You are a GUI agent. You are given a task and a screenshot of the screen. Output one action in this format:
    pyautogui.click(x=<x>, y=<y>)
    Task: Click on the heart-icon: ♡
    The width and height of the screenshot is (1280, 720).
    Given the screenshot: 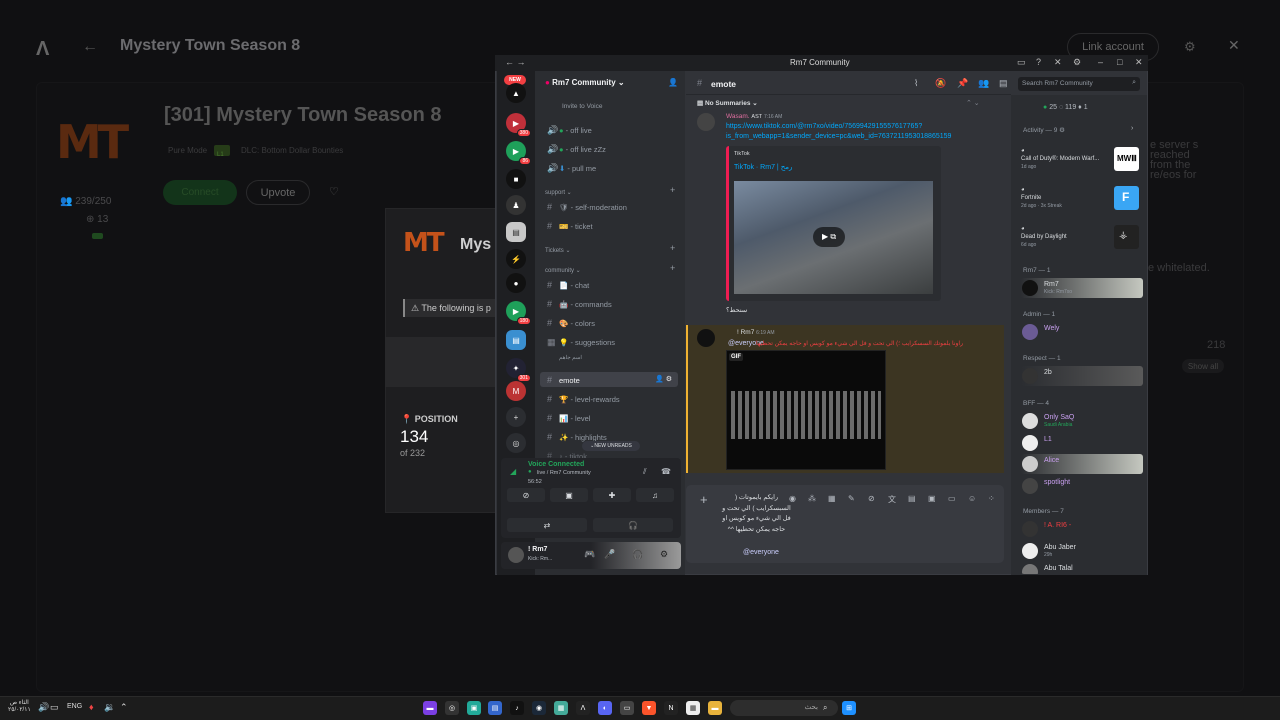 What is the action you would take?
    pyautogui.click(x=334, y=191)
    